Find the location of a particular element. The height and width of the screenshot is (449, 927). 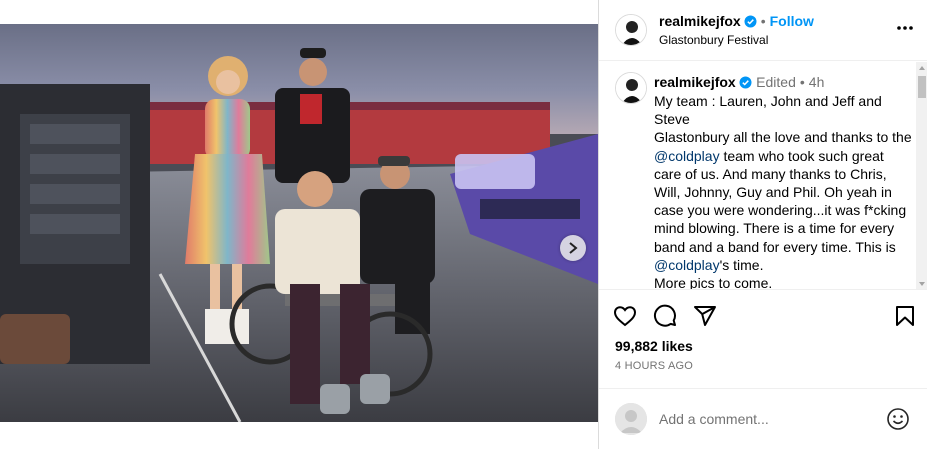

heart-icon is located at coordinates (625, 316).